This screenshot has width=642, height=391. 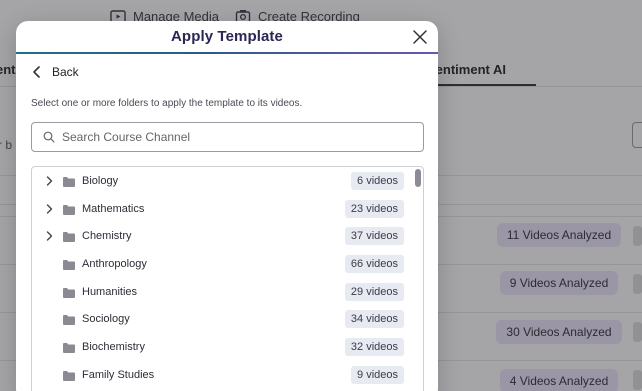 What do you see at coordinates (221, 320) in the screenshot?
I see `folder-row: Sociology 34 videos` at bounding box center [221, 320].